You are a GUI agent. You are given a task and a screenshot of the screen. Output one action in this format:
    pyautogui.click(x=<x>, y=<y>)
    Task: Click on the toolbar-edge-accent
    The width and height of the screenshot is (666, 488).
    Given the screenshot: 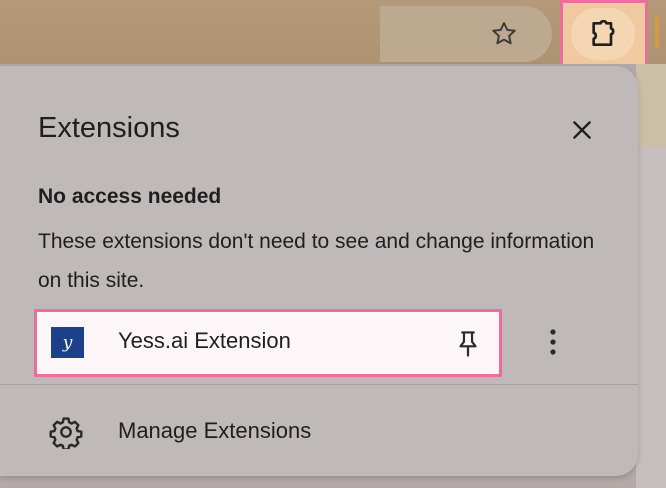 What is the action you would take?
    pyautogui.click(x=657, y=32)
    